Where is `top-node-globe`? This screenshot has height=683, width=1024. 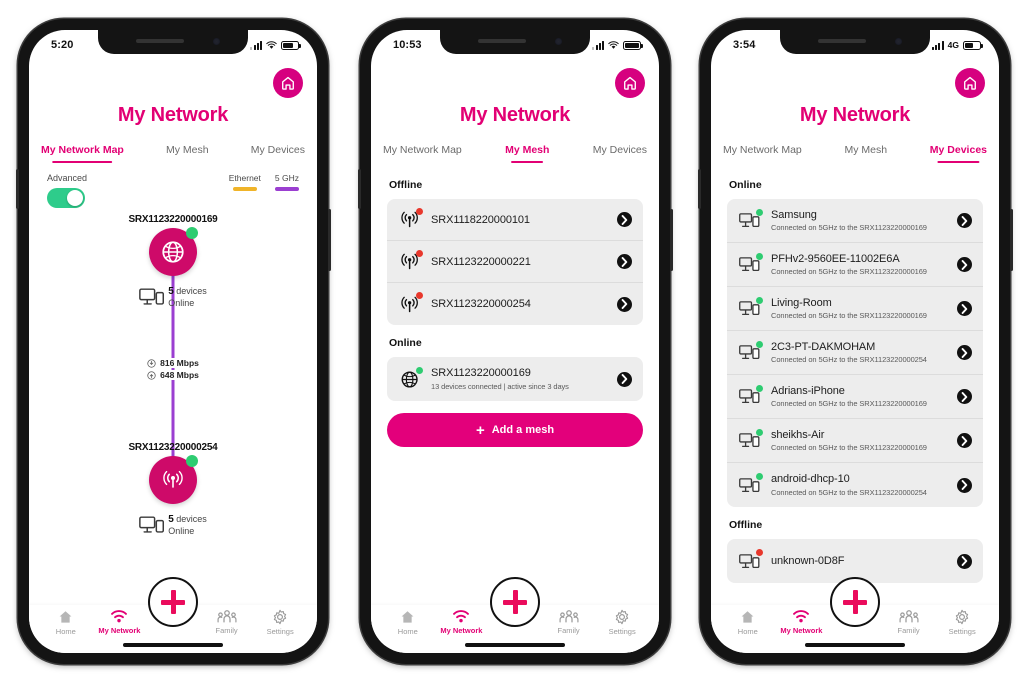 top-node-globe is located at coordinates (173, 251).